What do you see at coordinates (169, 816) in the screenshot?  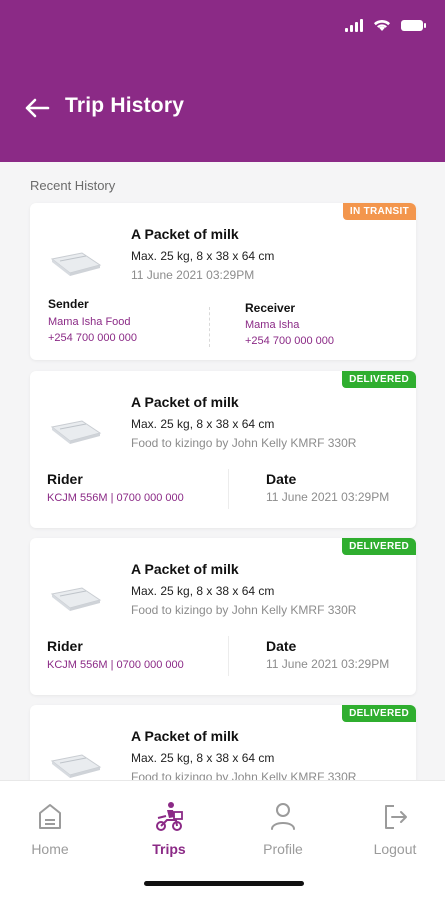 I see `rider-icon` at bounding box center [169, 816].